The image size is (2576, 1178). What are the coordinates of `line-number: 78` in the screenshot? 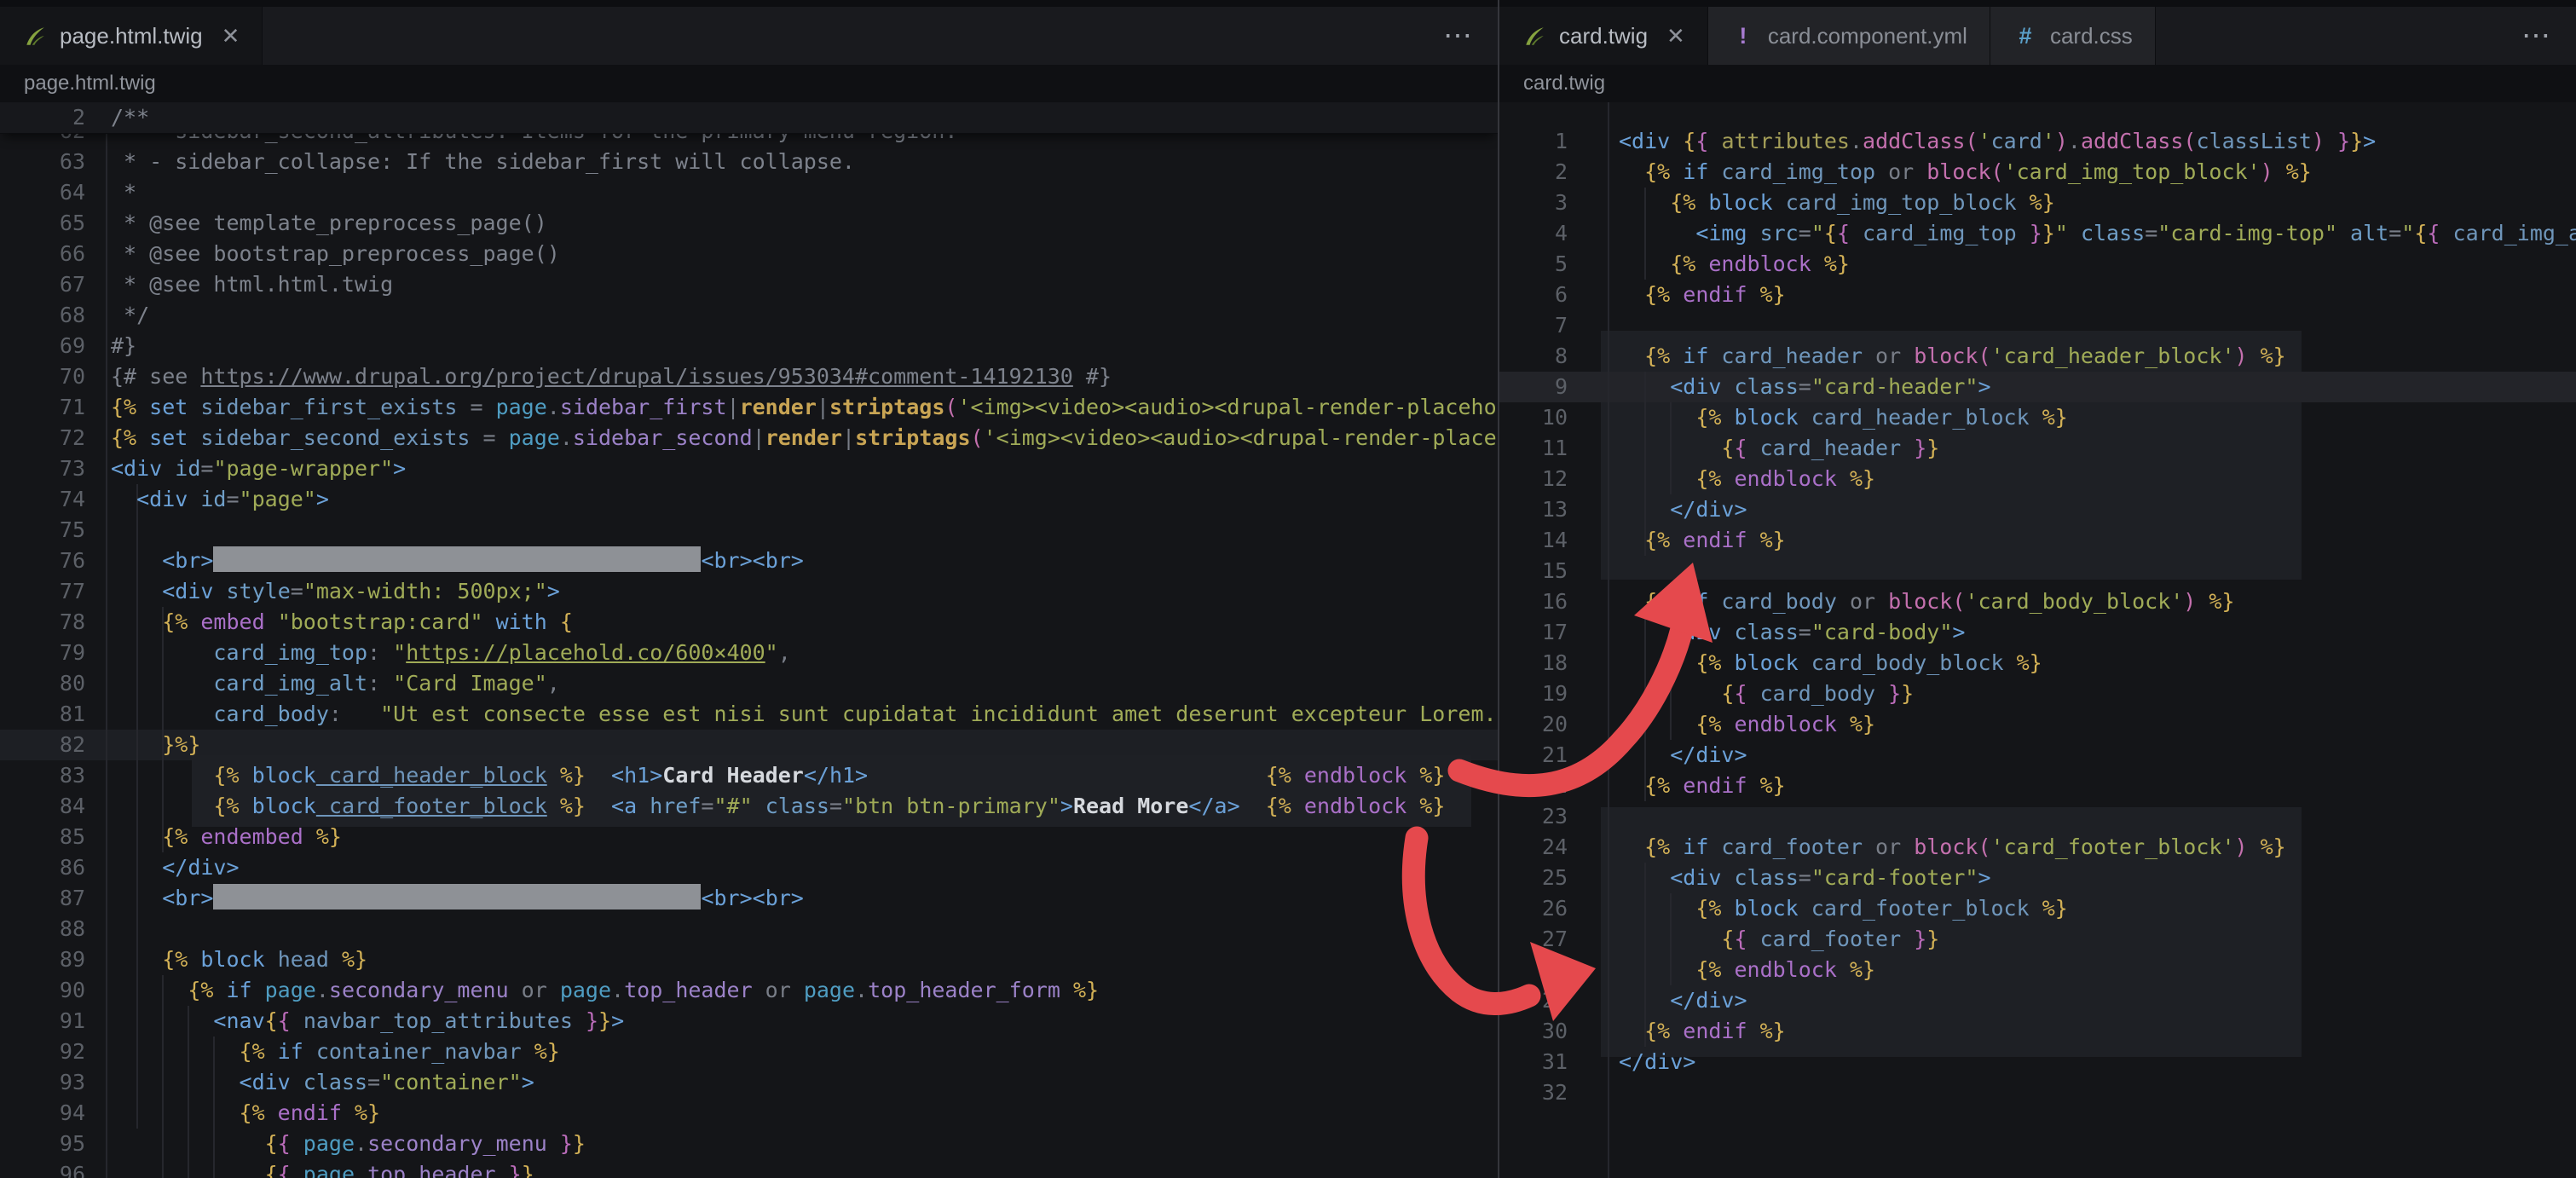 It's located at (72, 621).